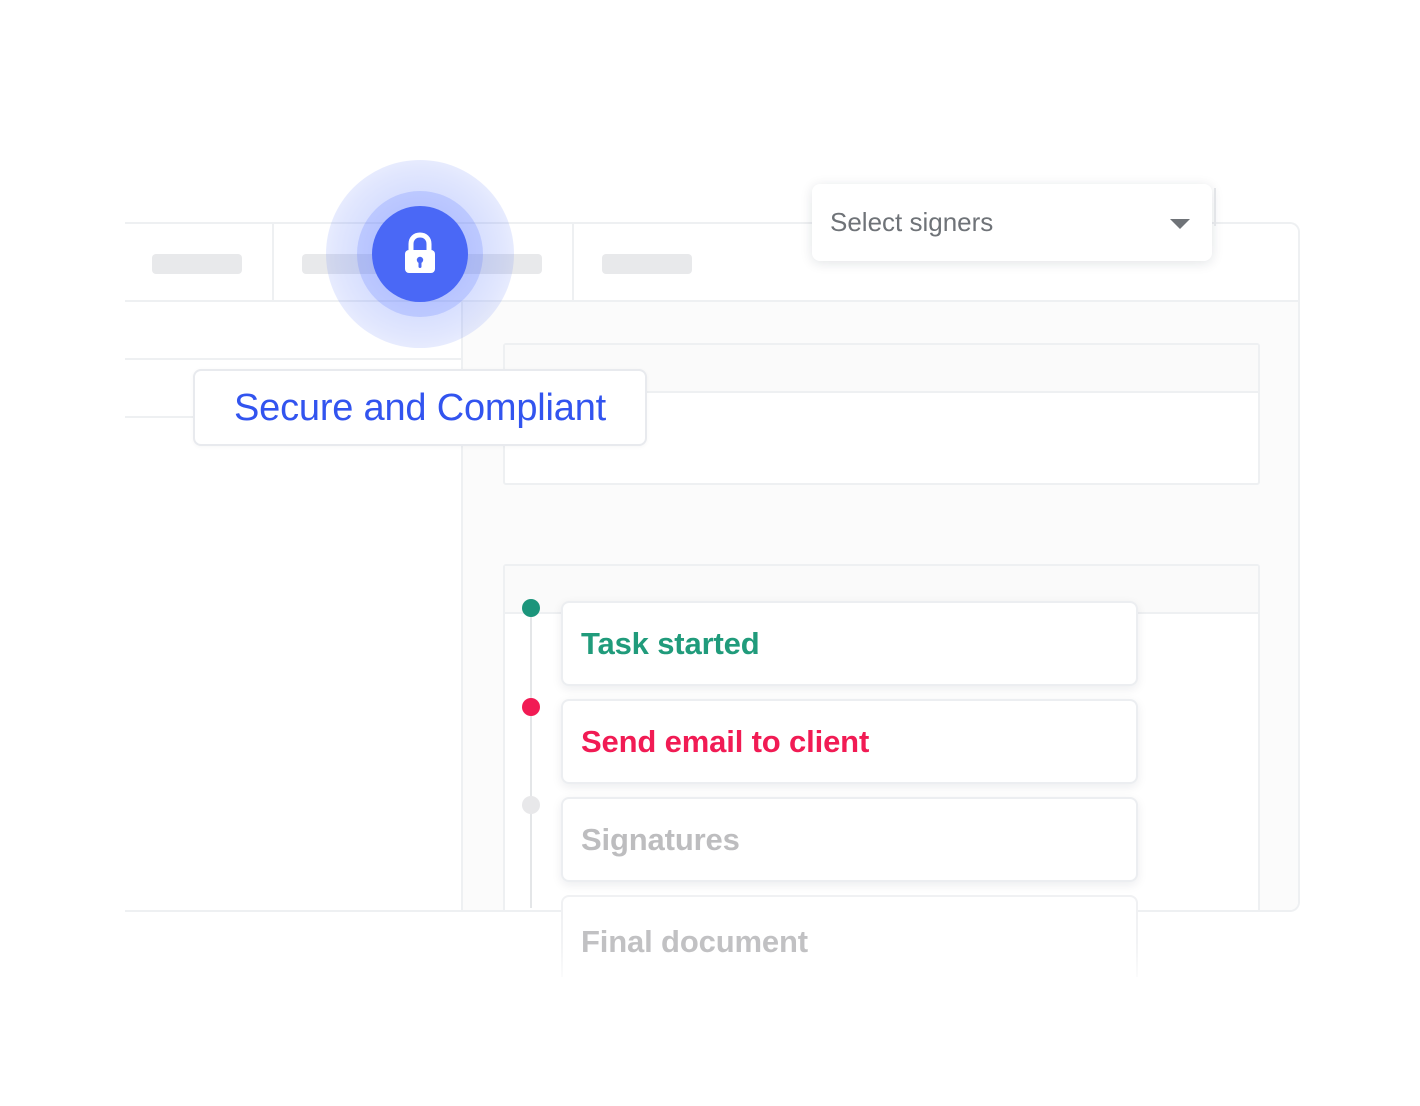 The width and height of the screenshot is (1420, 1106). Describe the element at coordinates (531, 707) in the screenshot. I see `timeline-dot-send-email` at that location.